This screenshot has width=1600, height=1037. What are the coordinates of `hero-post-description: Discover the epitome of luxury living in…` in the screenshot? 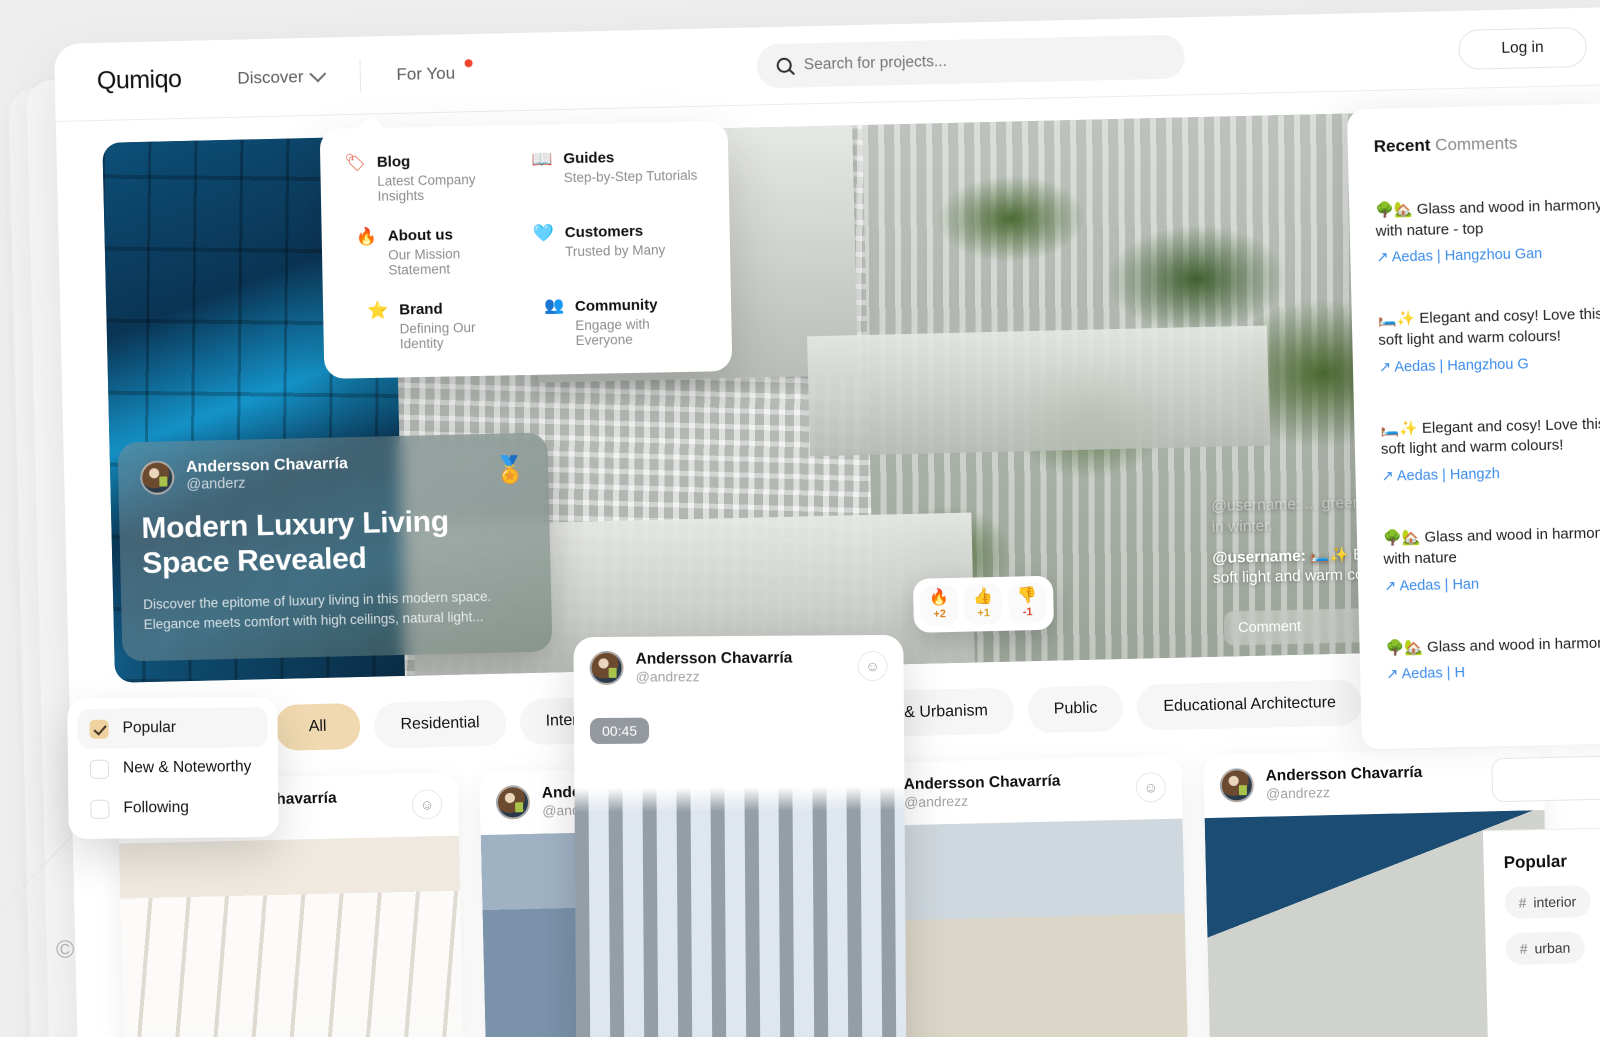 It's located at (317, 610).